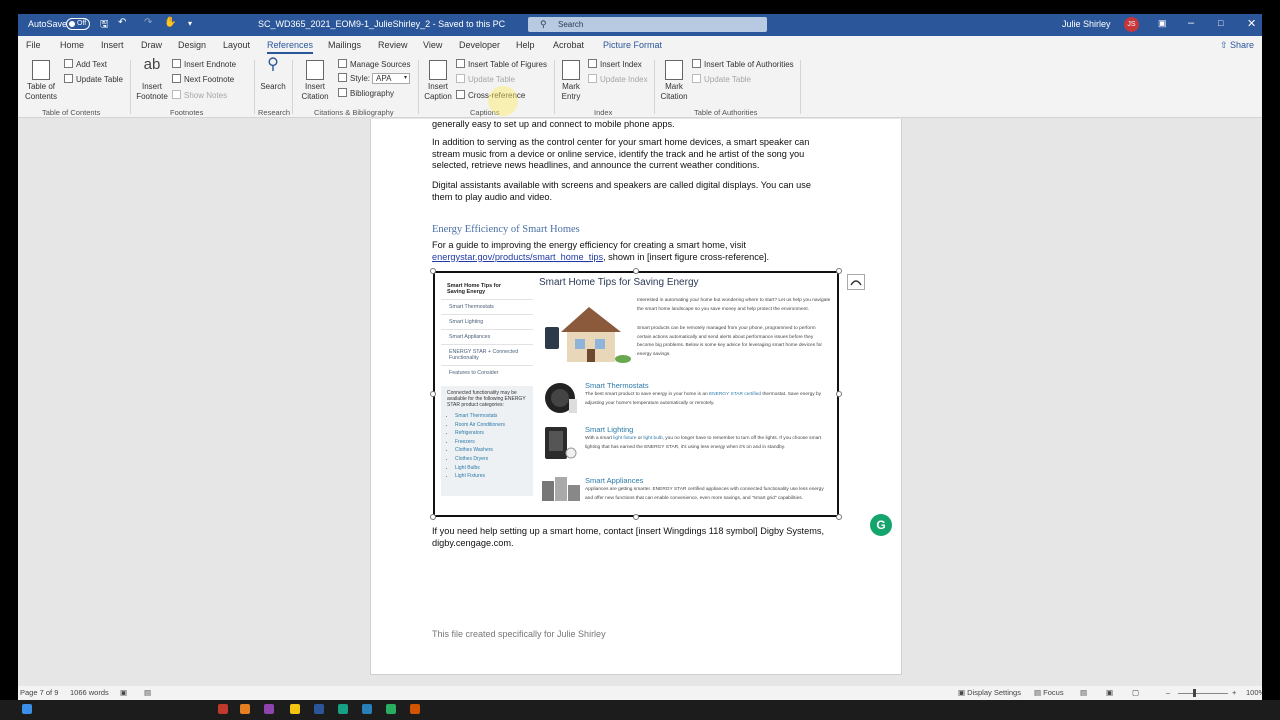 This screenshot has height=720, width=1280. I want to click on ribbon-display-icon: ▣, so click(1162, 23).